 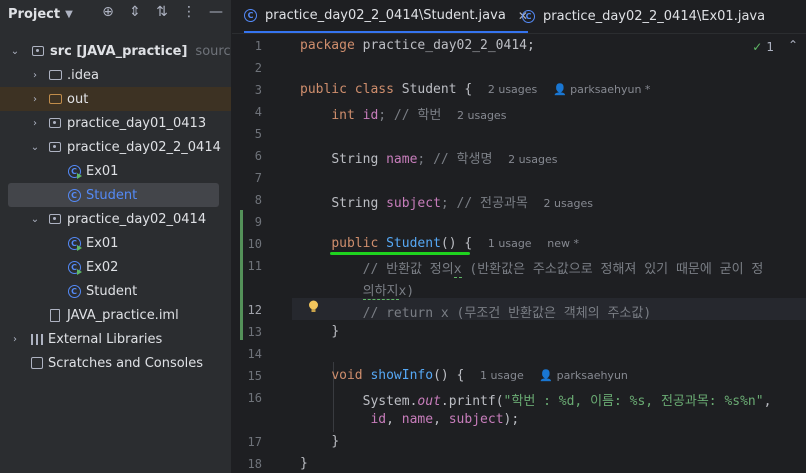 What do you see at coordinates (601, 89) in the screenshot?
I see `author-hint: 👤 parksaehyun *` at bounding box center [601, 89].